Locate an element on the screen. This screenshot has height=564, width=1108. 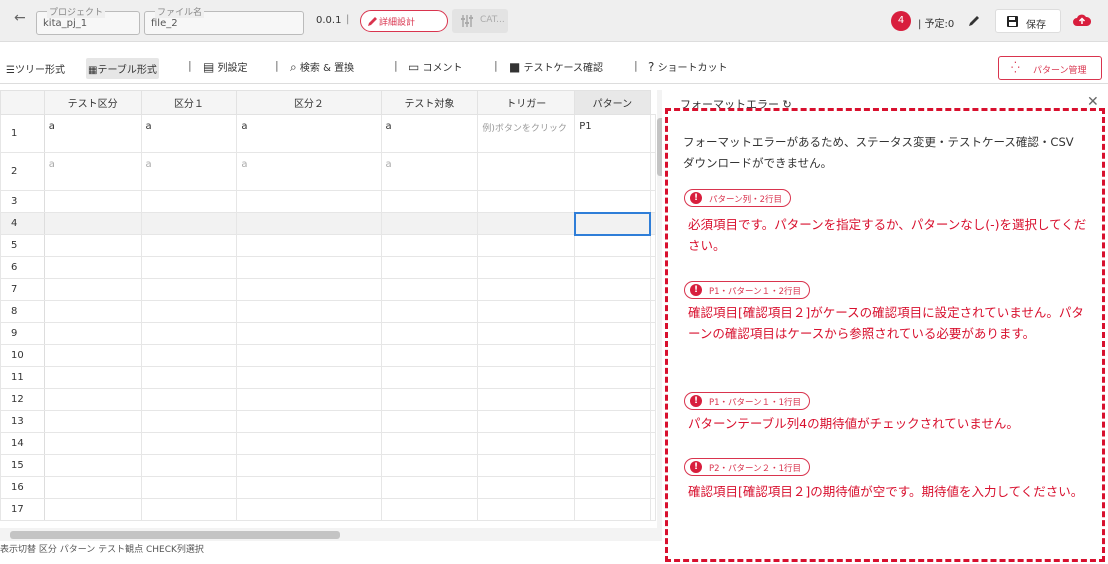
cloud-upload-icon is located at coordinates (1082, 20).